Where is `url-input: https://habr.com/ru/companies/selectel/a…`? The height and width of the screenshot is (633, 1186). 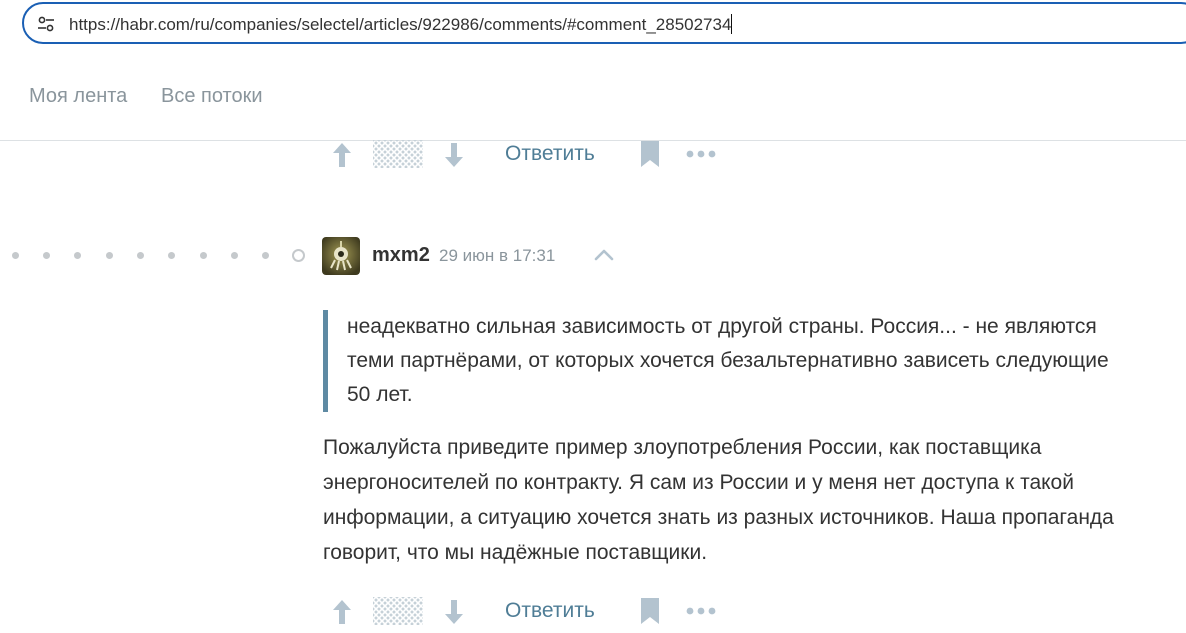 url-input: https://habr.com/ru/companies/selectel/a… is located at coordinates (401, 24).